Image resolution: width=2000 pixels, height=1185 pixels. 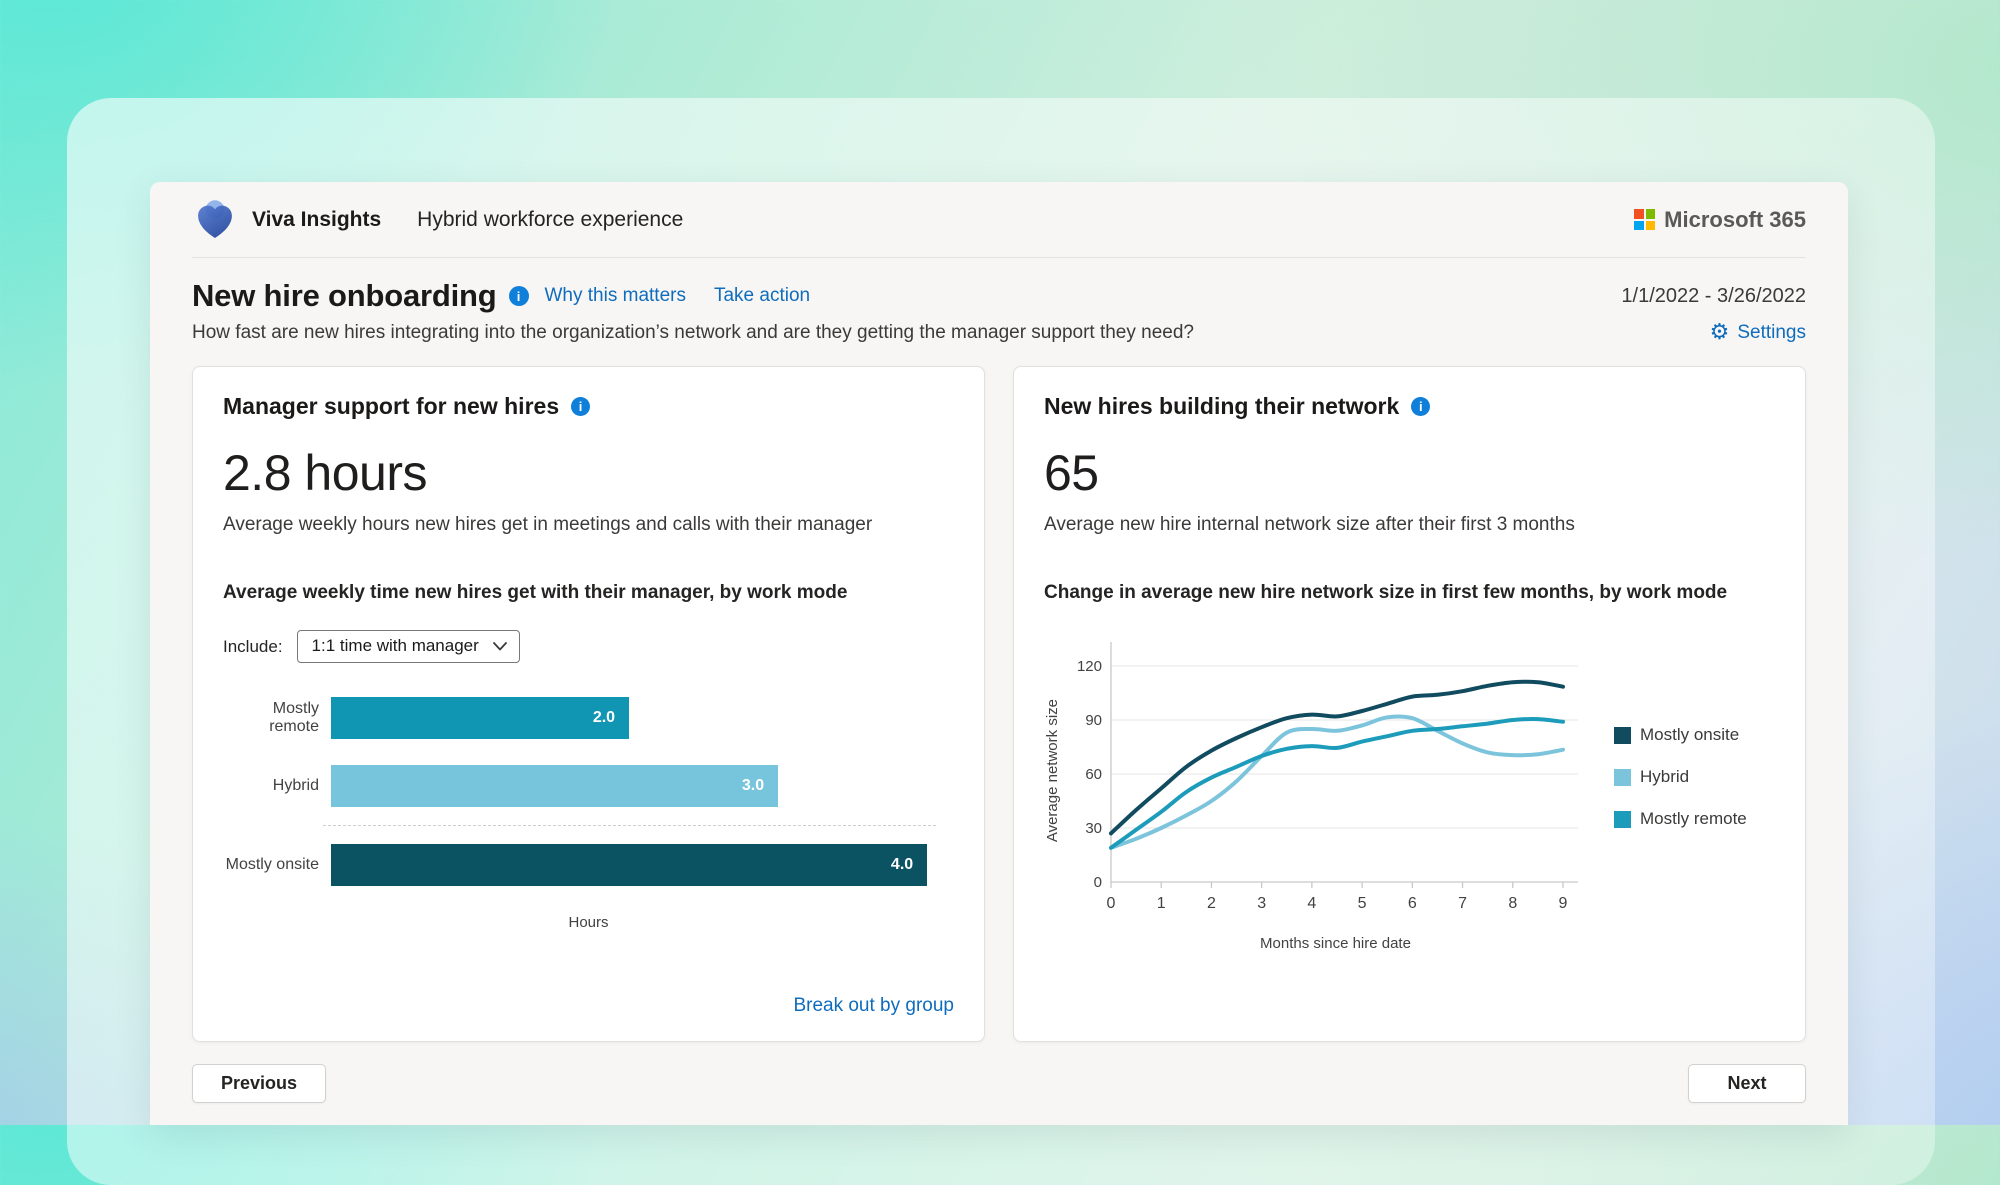 What do you see at coordinates (1093, 828) in the screenshot?
I see `svg-text: 30` at bounding box center [1093, 828].